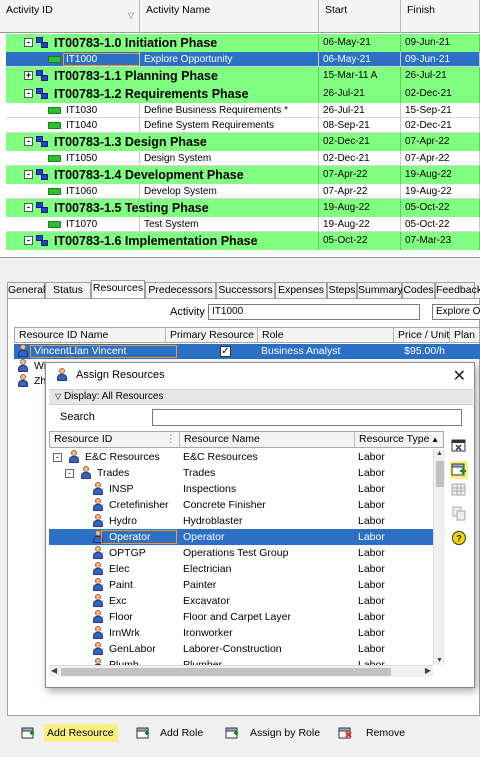  What do you see at coordinates (70, 16) in the screenshot?
I see `column-header-activity-id: Activity ID ▽` at bounding box center [70, 16].